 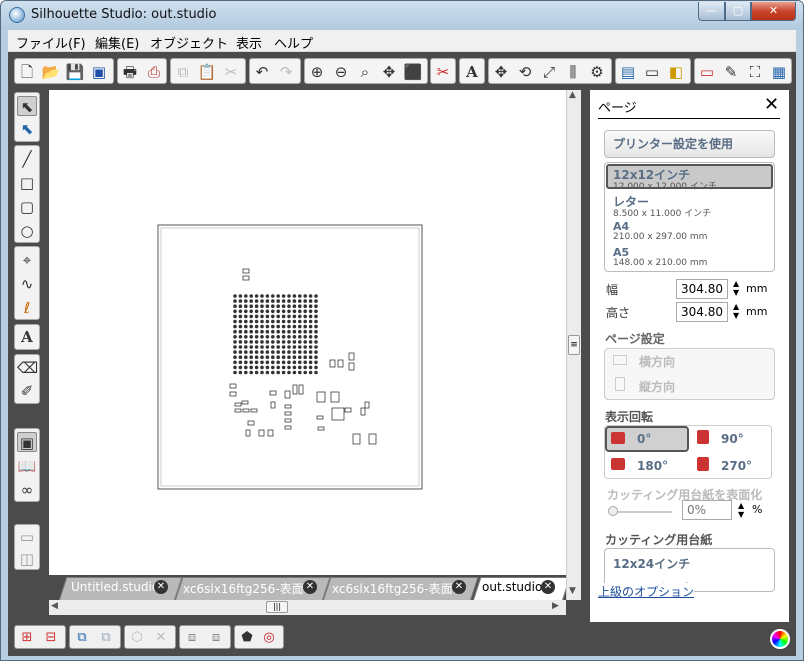 What do you see at coordinates (702, 289) in the screenshot?
I see `width-input: 304.80` at bounding box center [702, 289].